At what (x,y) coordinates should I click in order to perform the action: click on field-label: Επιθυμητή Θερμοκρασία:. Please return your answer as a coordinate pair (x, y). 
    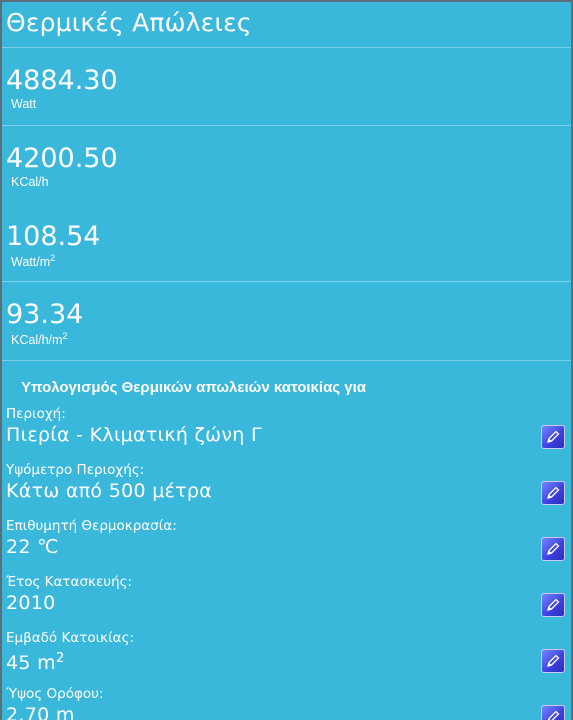
    Looking at the image, I should click on (91, 526).